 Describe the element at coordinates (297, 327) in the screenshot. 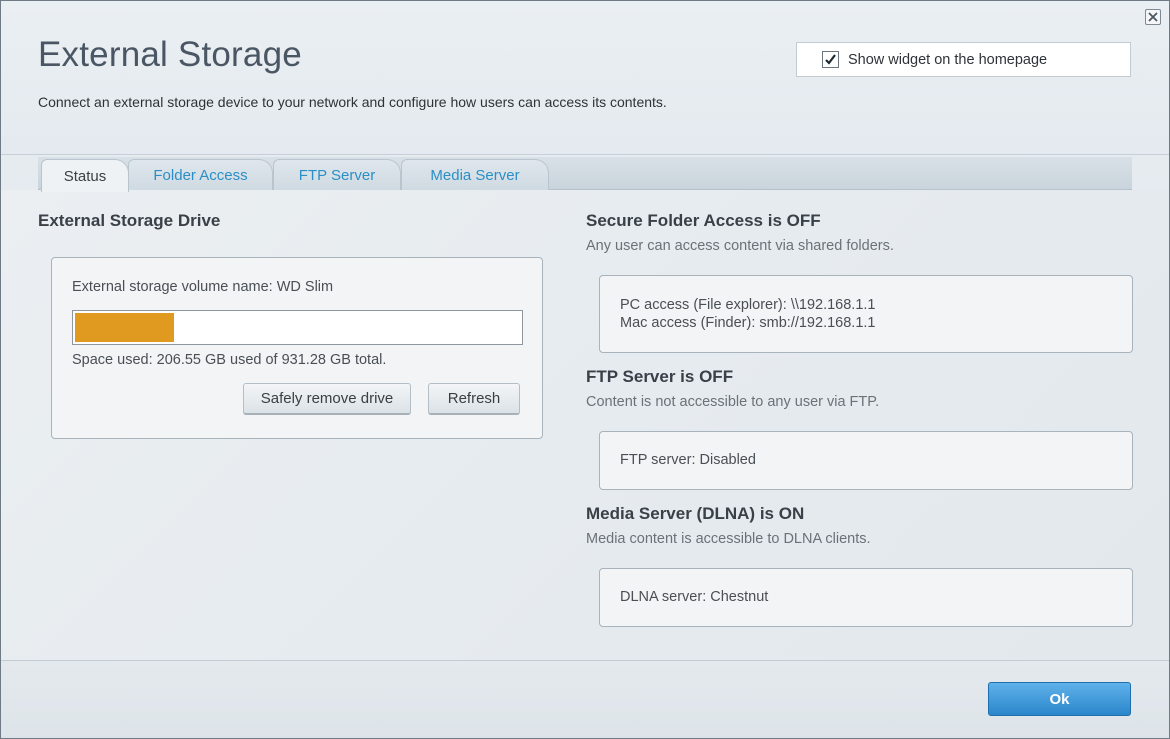

I see `storage-usage-bar` at that location.